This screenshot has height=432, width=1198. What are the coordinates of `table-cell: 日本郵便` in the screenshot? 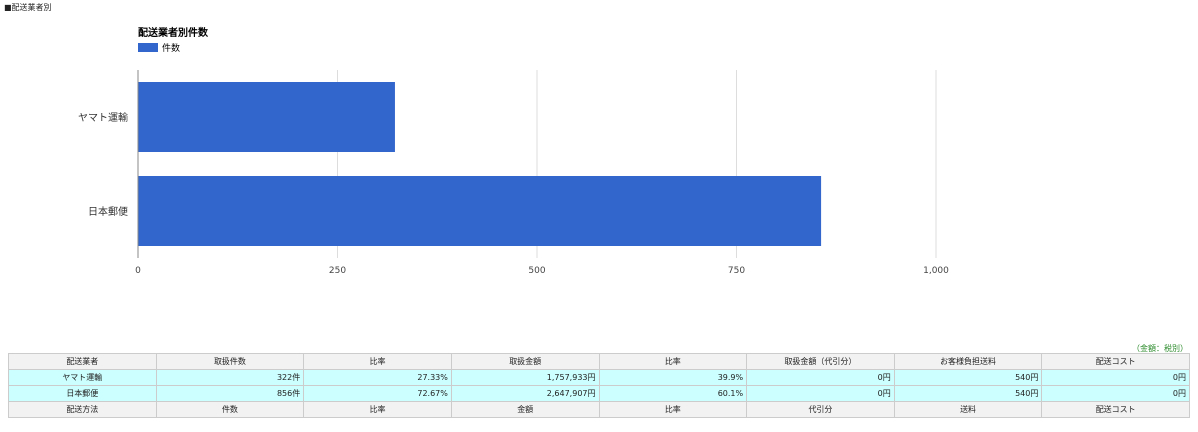 It's located at (82, 393).